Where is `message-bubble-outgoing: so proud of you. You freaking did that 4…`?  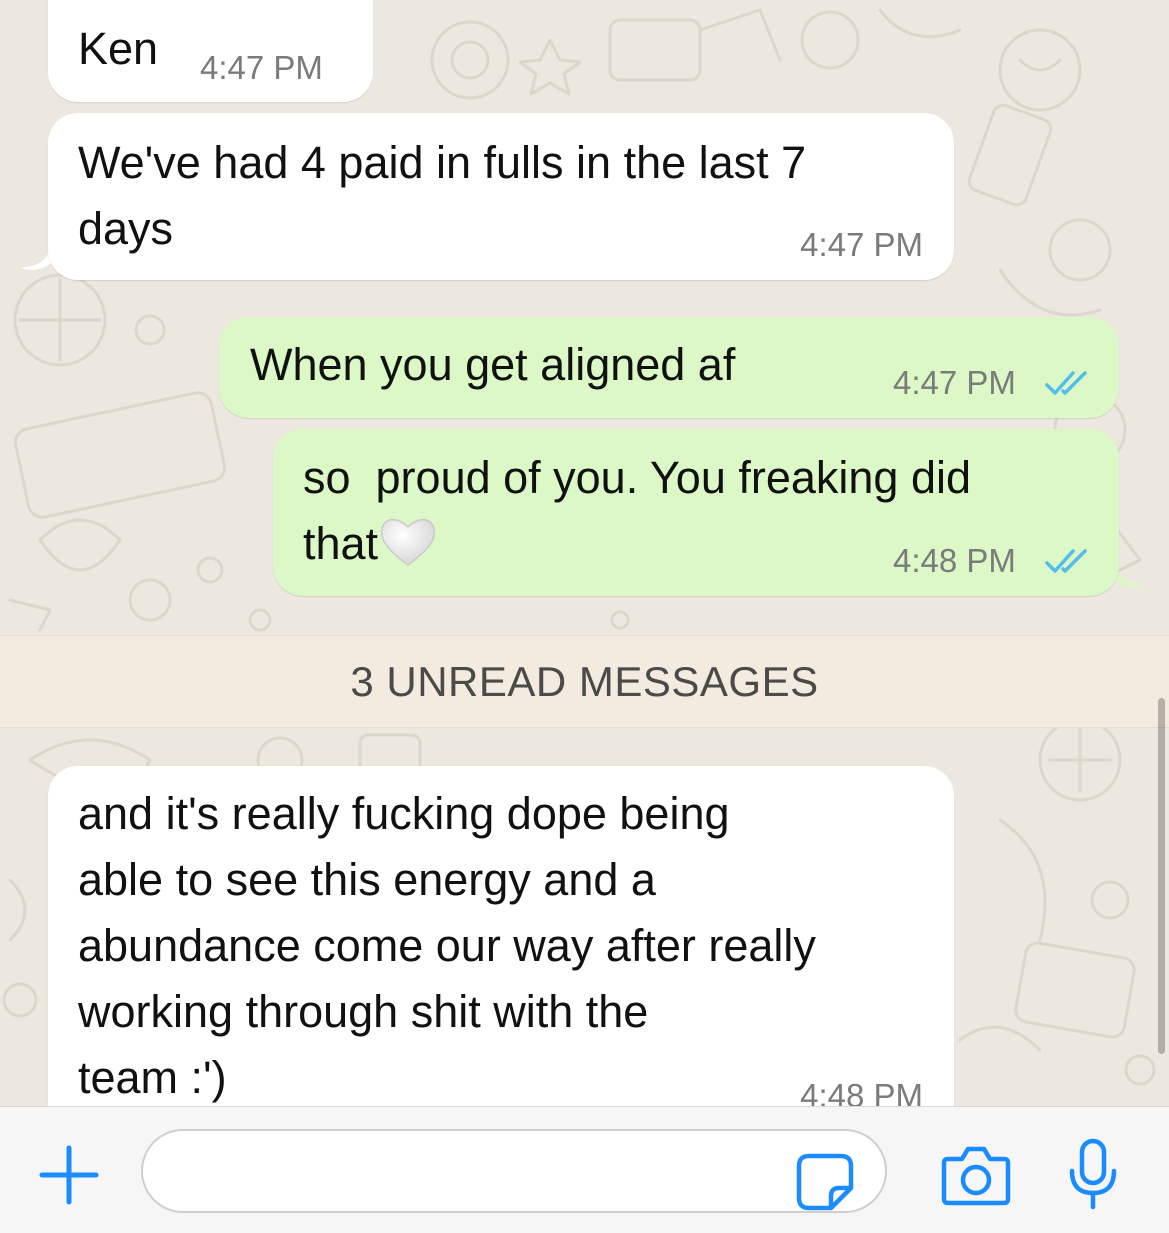 message-bubble-outgoing: so proud of you. You freaking did that 4… is located at coordinates (696, 512).